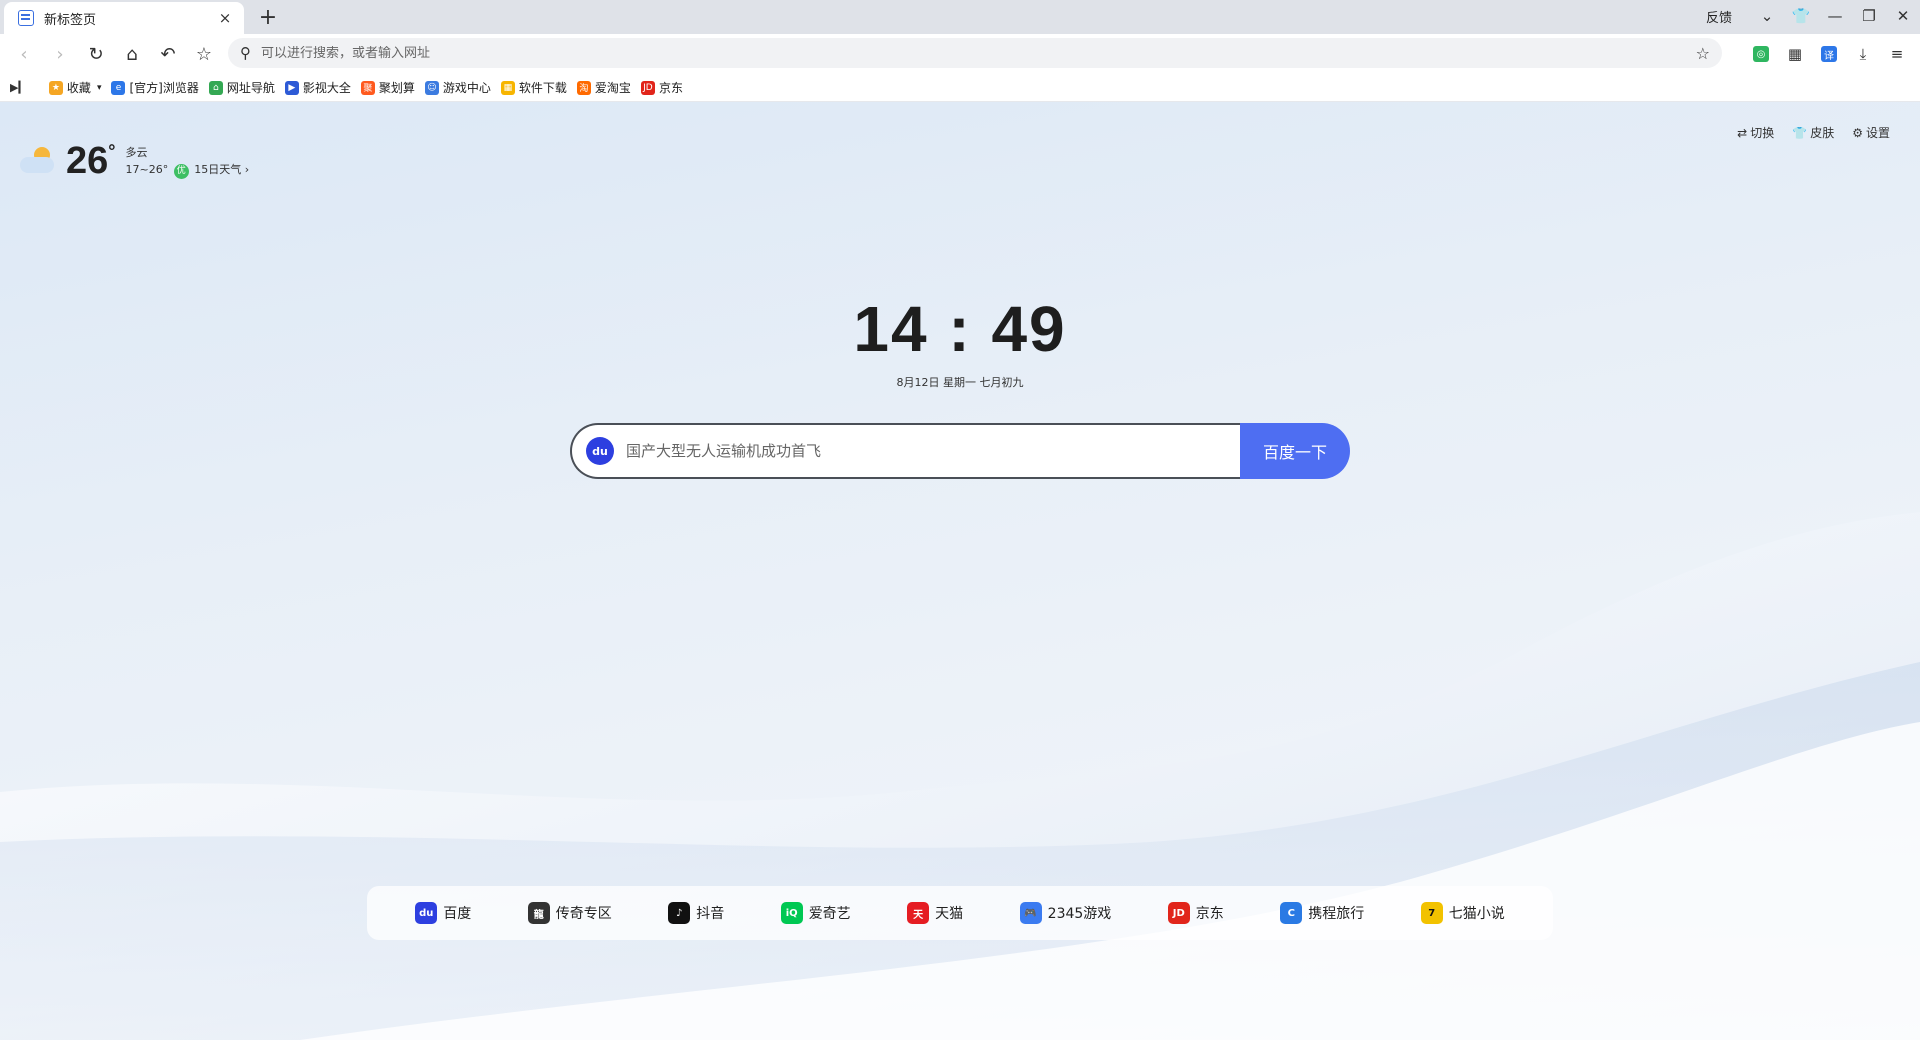 The image size is (1920, 1040). I want to click on bookmark-item: ★ 收藏 ▾, so click(75, 87).